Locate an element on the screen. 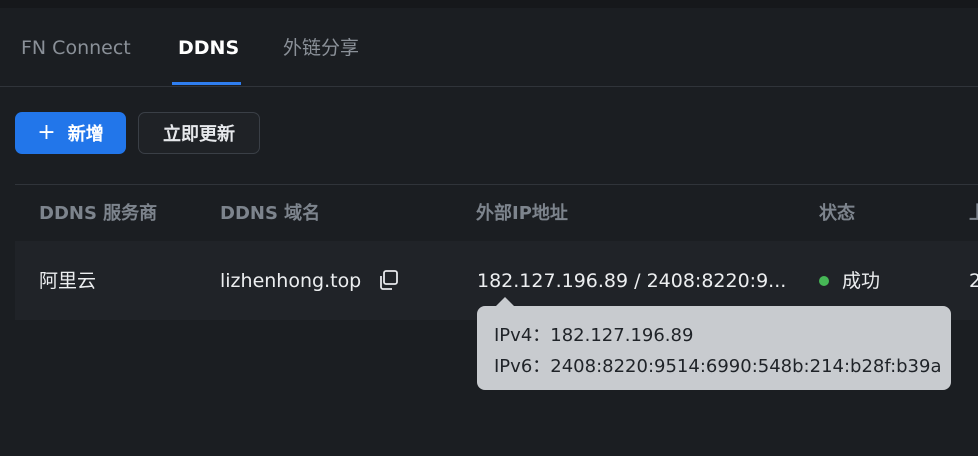 Image resolution: width=978 pixels, height=456 pixels. header-status: 状态 is located at coordinates (837, 213).